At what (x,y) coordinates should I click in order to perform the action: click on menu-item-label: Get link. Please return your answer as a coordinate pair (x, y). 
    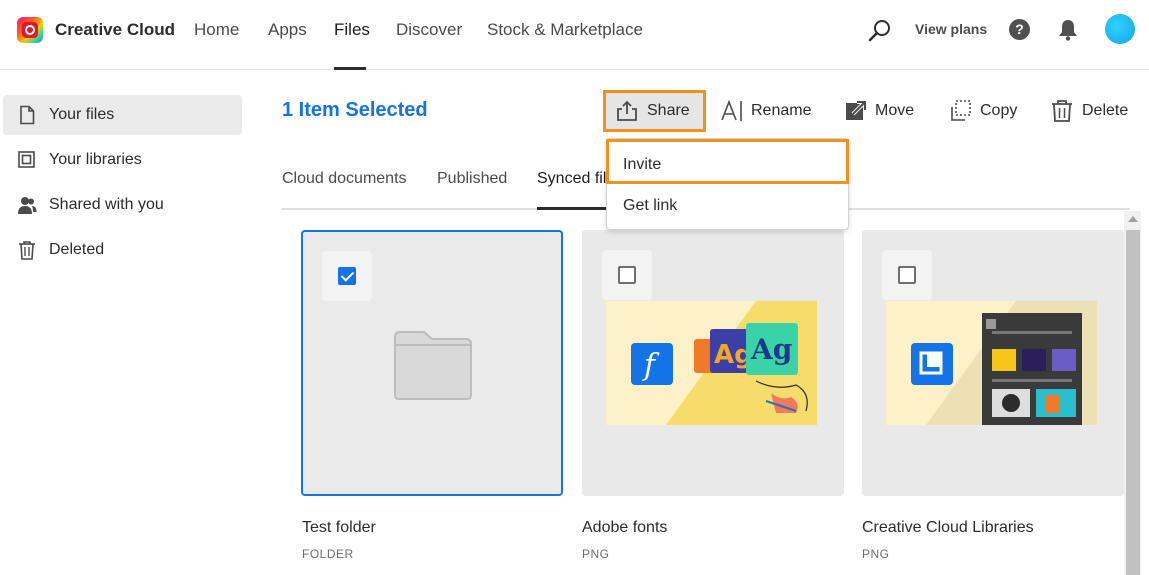
    Looking at the image, I should click on (650, 205).